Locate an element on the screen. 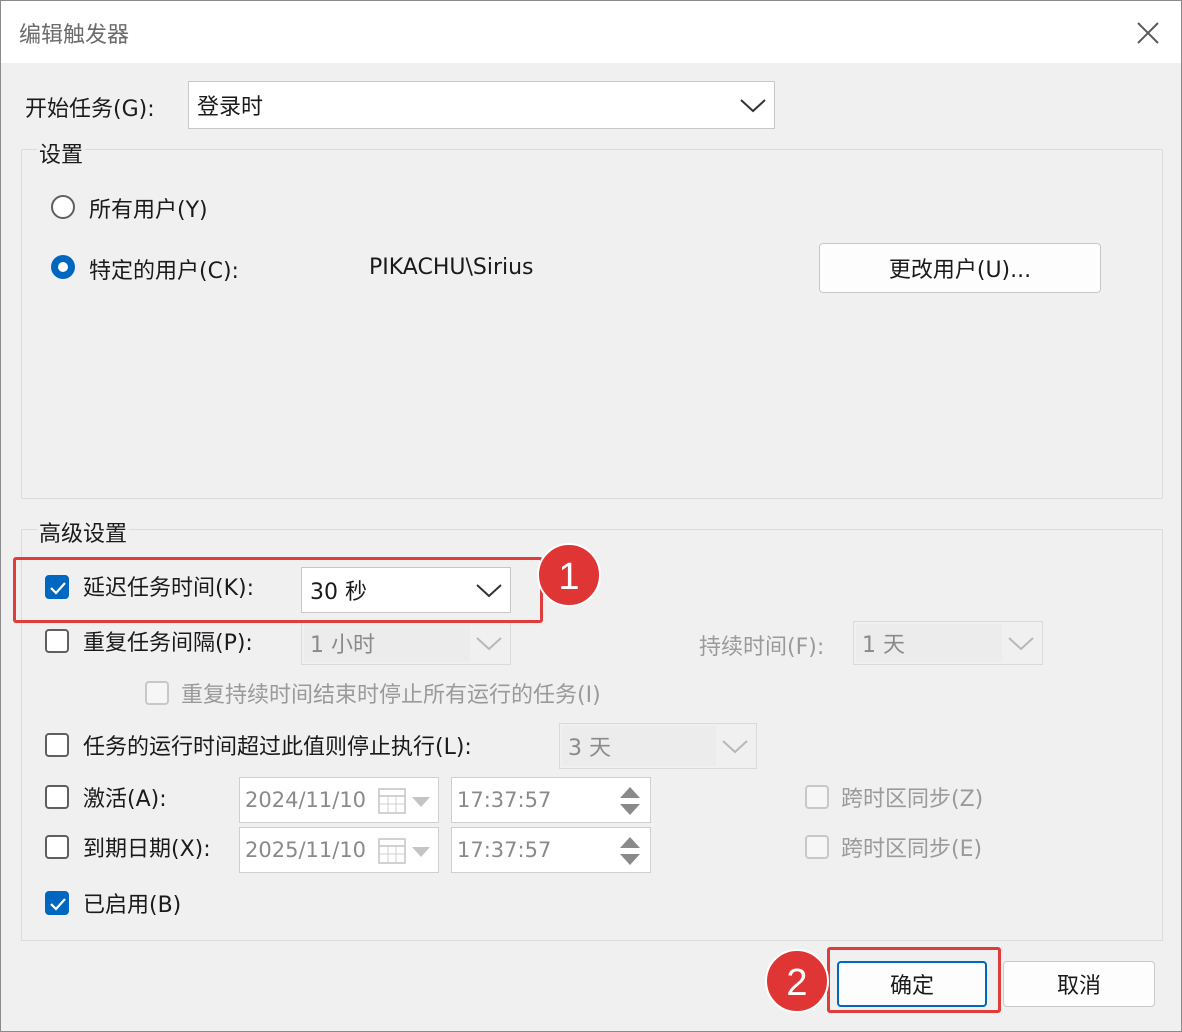 The image size is (1182, 1032). activate-sync-timezone-label: 跨时区同步(Z) is located at coordinates (912, 799).